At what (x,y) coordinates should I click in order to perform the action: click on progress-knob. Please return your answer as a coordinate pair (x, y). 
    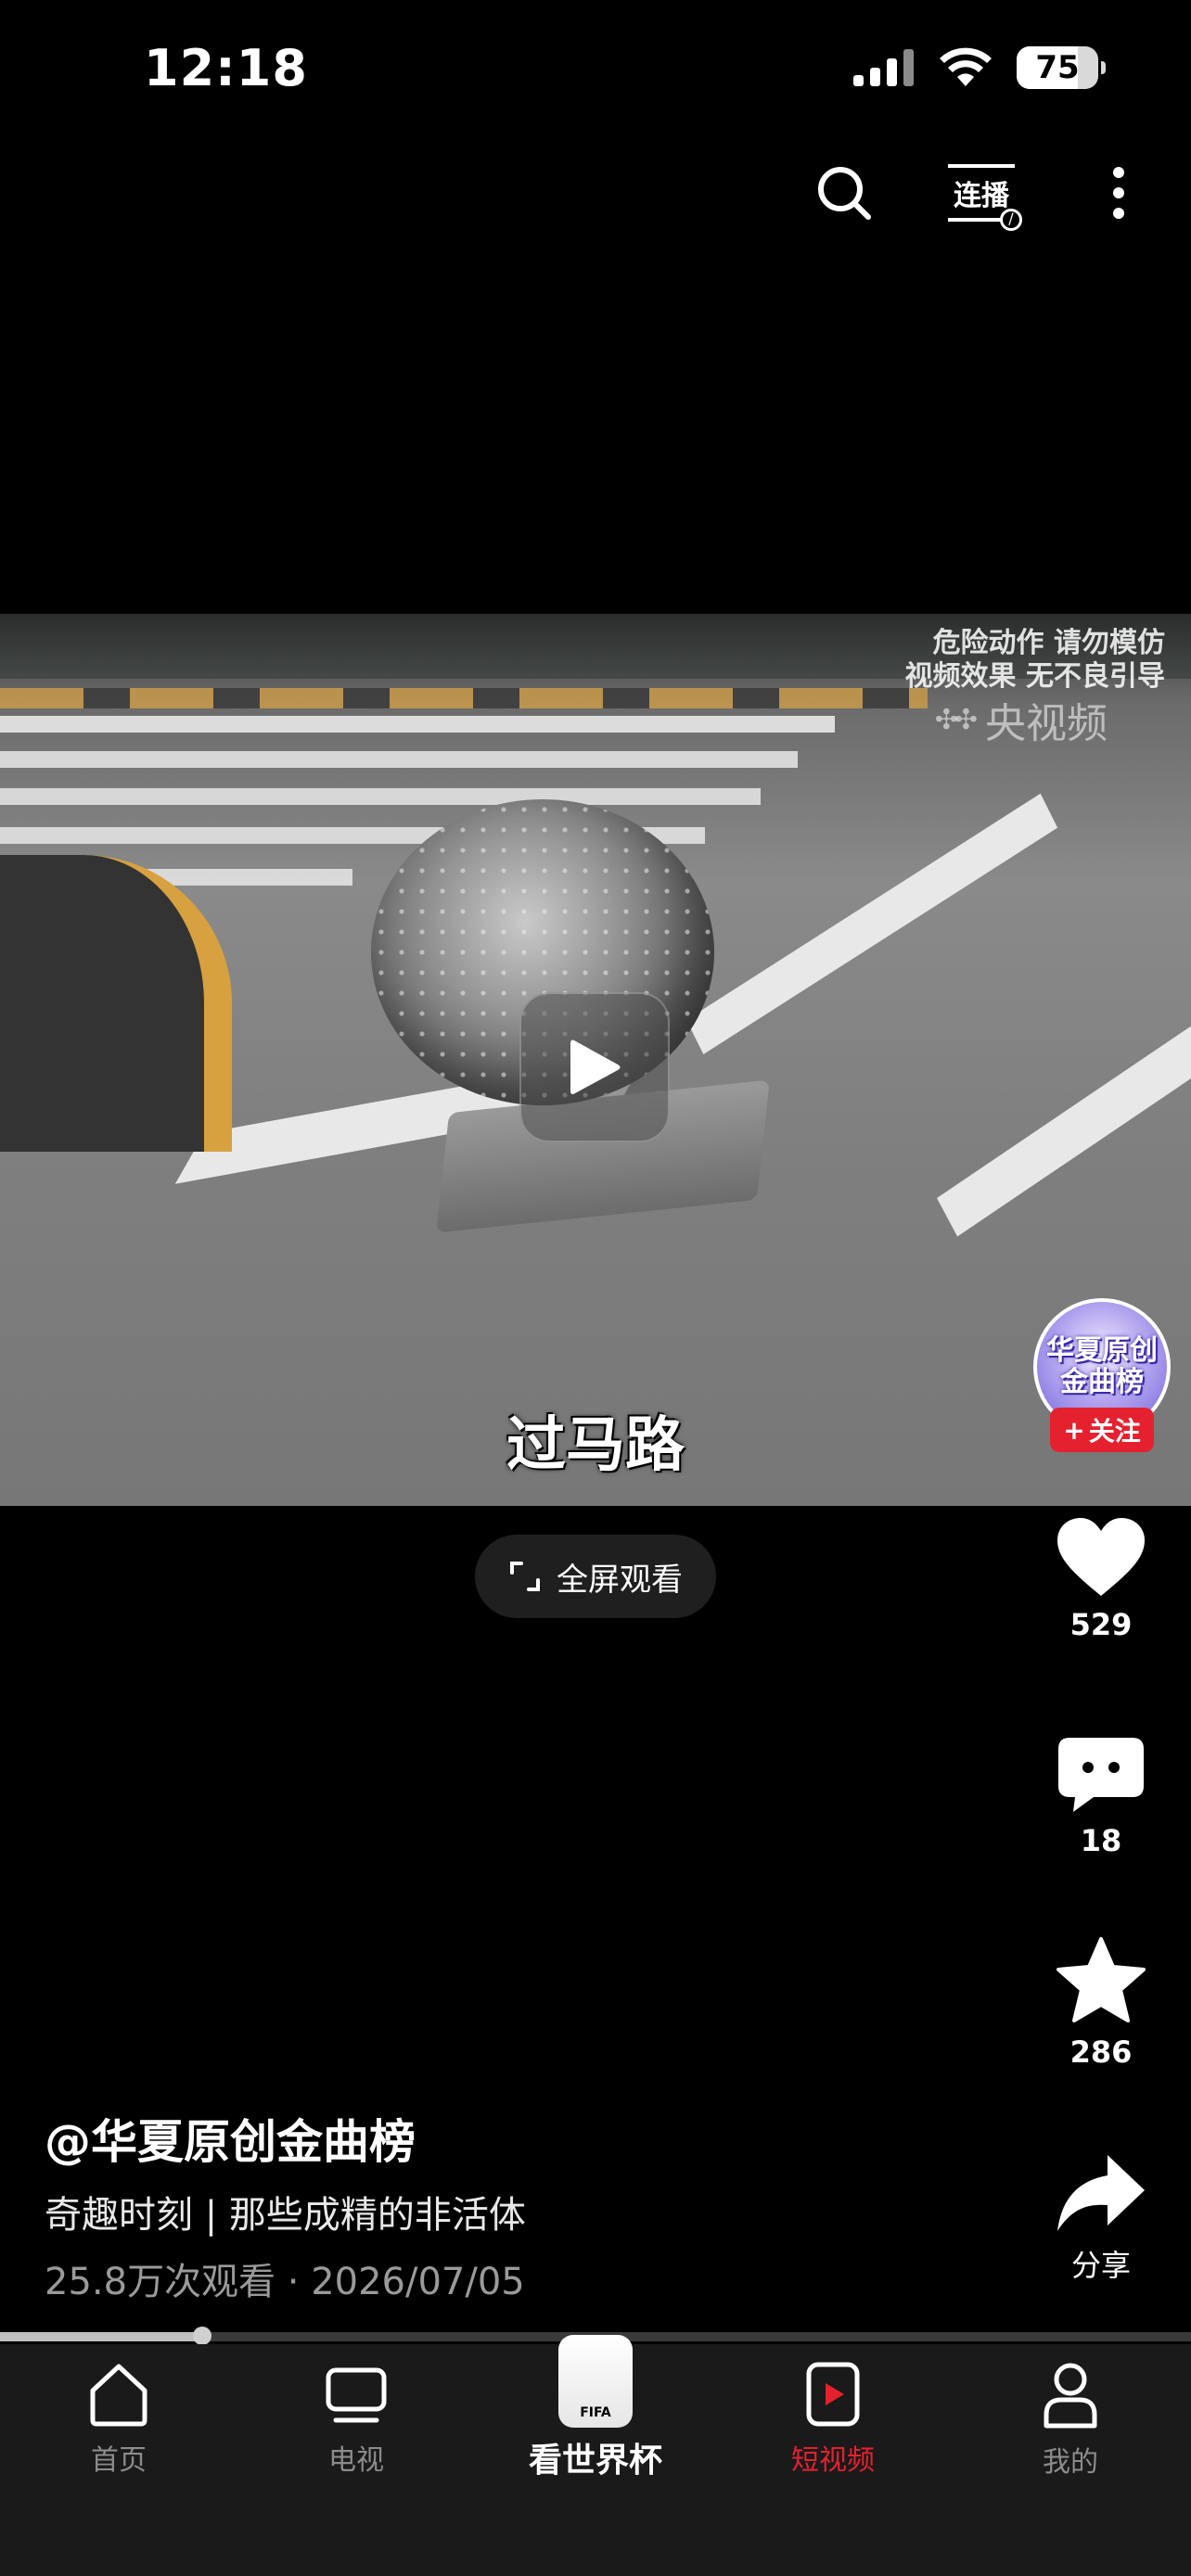
    Looking at the image, I should click on (202, 2336).